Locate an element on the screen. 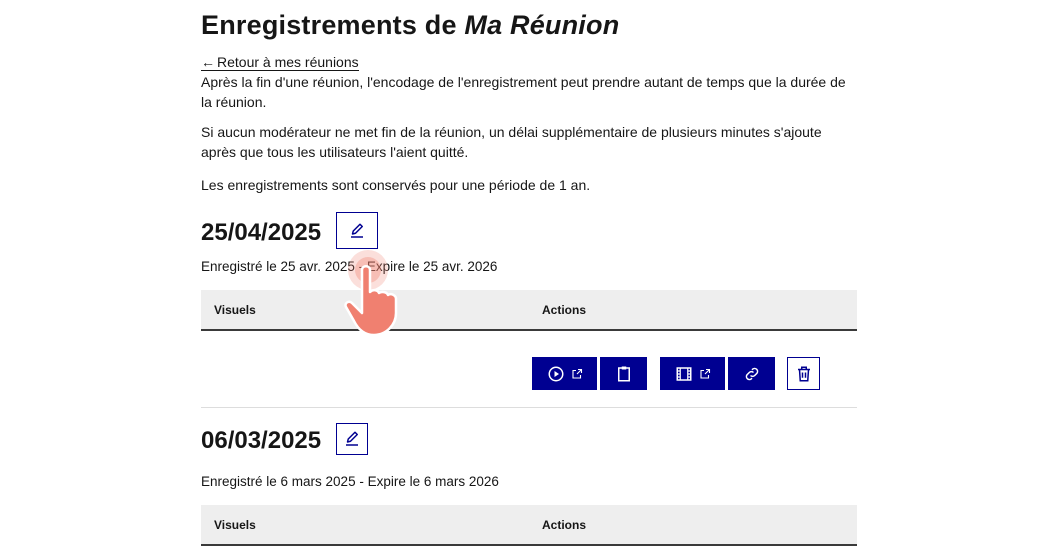 The image size is (1058, 553). row-separator is located at coordinates (529, 407).